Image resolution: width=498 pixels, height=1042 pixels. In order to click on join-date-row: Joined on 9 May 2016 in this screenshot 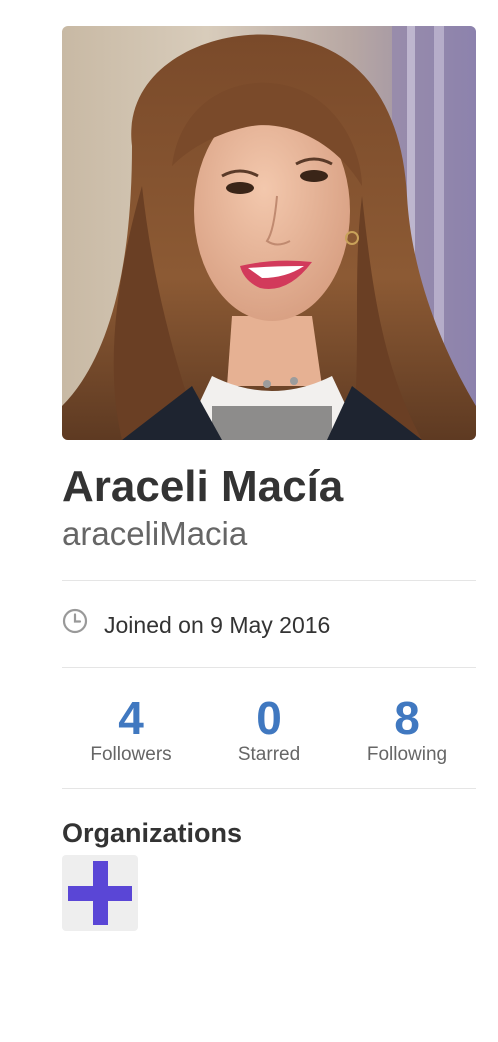, I will do `click(269, 624)`.